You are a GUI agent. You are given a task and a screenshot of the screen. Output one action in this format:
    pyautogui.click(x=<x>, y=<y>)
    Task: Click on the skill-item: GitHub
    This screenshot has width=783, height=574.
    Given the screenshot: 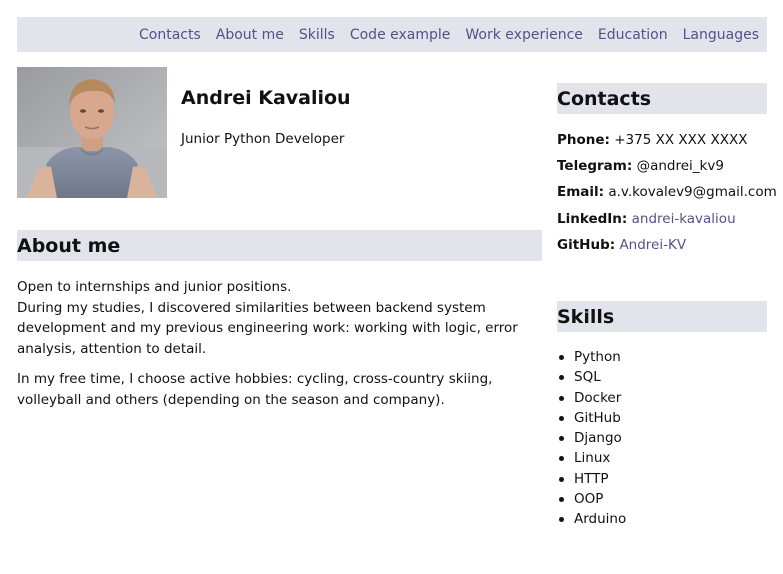 What is the action you would take?
    pyautogui.click(x=591, y=418)
    